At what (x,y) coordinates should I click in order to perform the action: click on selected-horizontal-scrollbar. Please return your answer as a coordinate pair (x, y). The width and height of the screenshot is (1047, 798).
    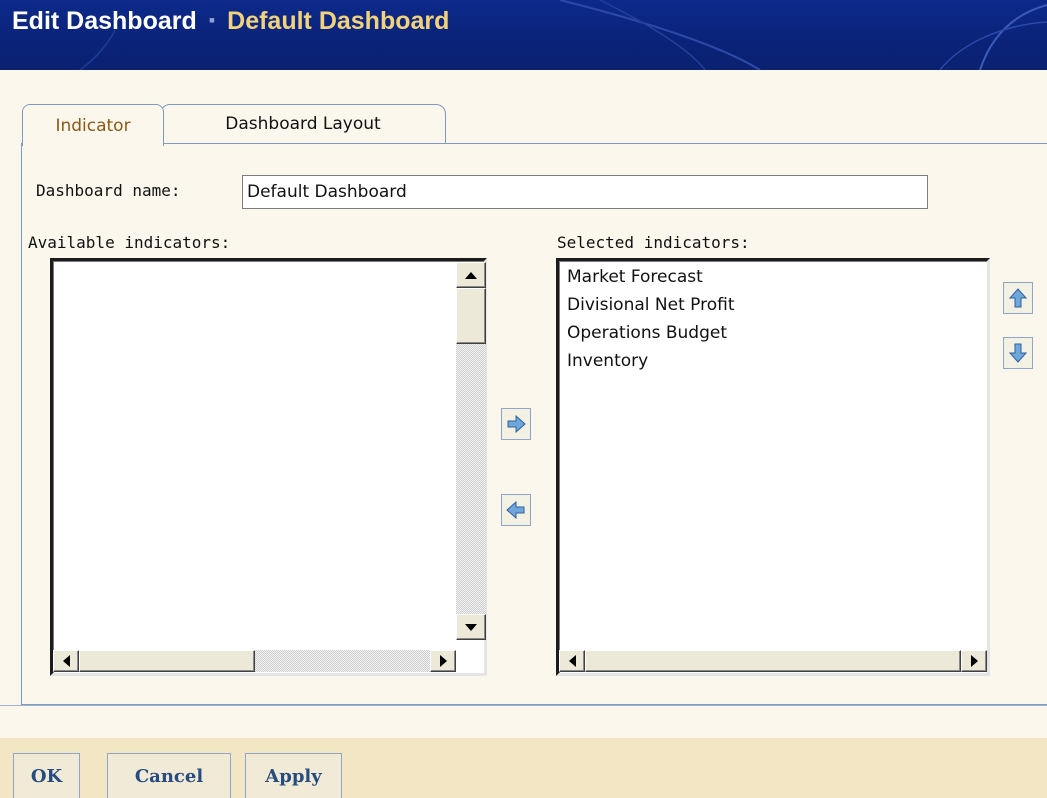
    Looking at the image, I should click on (773, 661).